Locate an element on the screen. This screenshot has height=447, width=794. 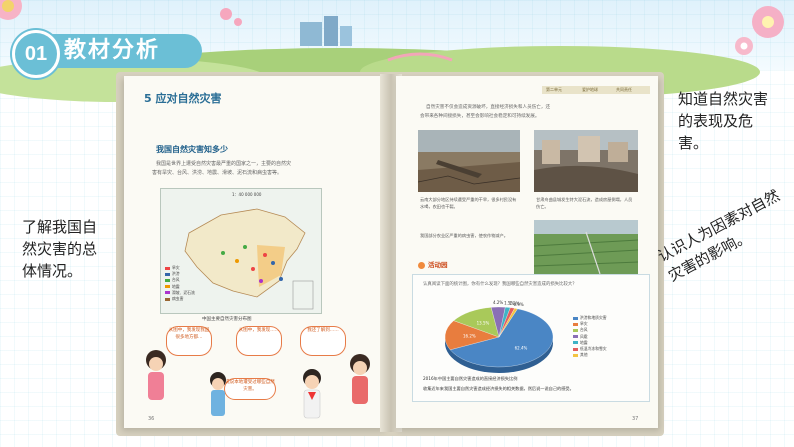
intro-text: 会带来各种间接损失，甚至会影响社会稳定和可持续发展。 is located at coordinates (480, 116).